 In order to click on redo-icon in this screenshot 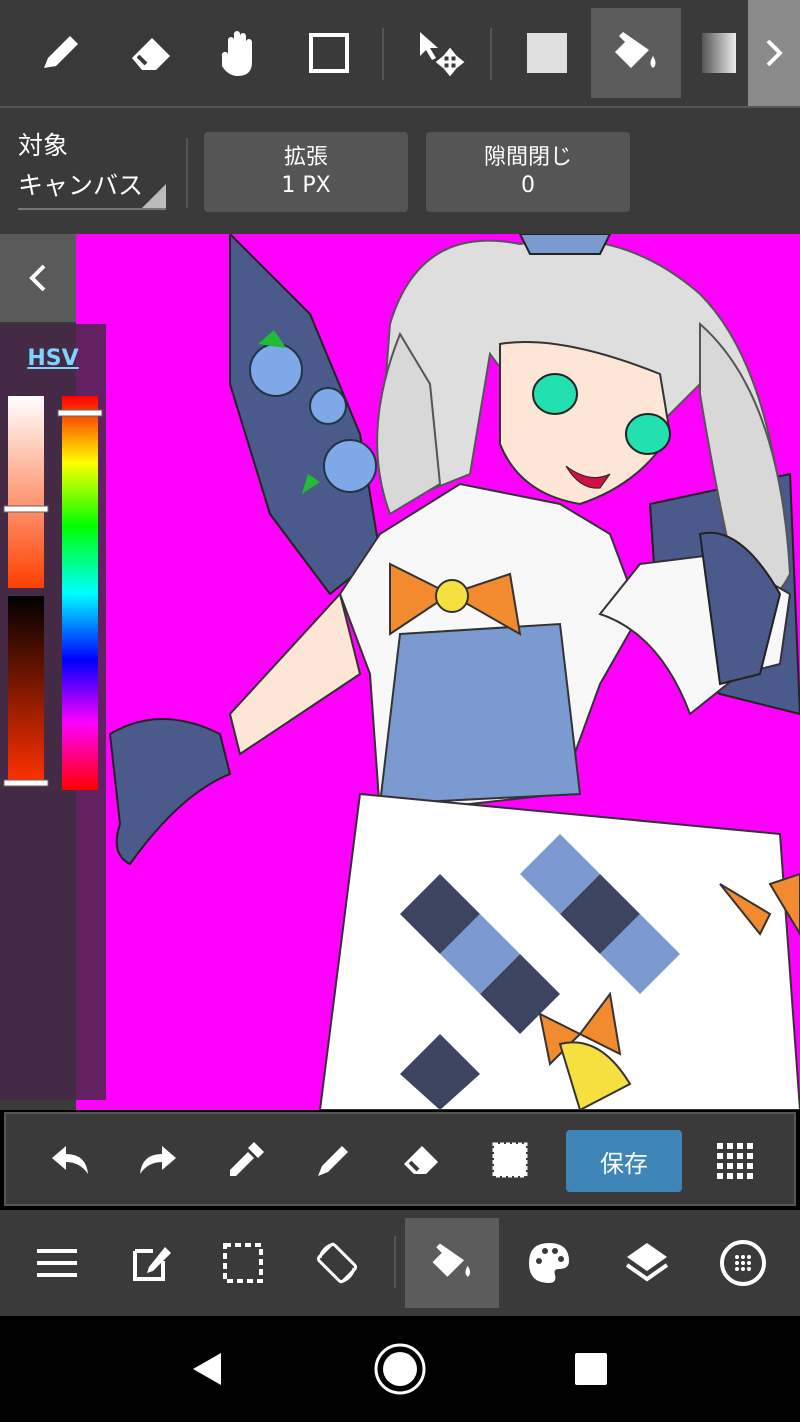, I will do `click(158, 1160)`.